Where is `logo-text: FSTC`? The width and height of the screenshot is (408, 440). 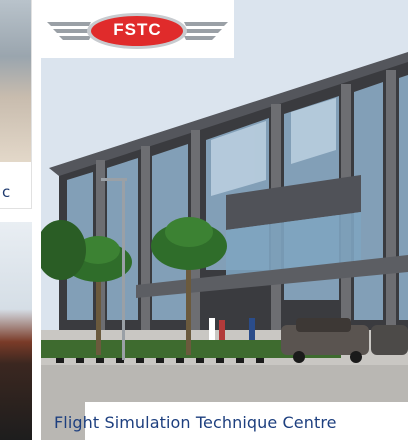
logo-text: FSTC is located at coordinates (137, 29).